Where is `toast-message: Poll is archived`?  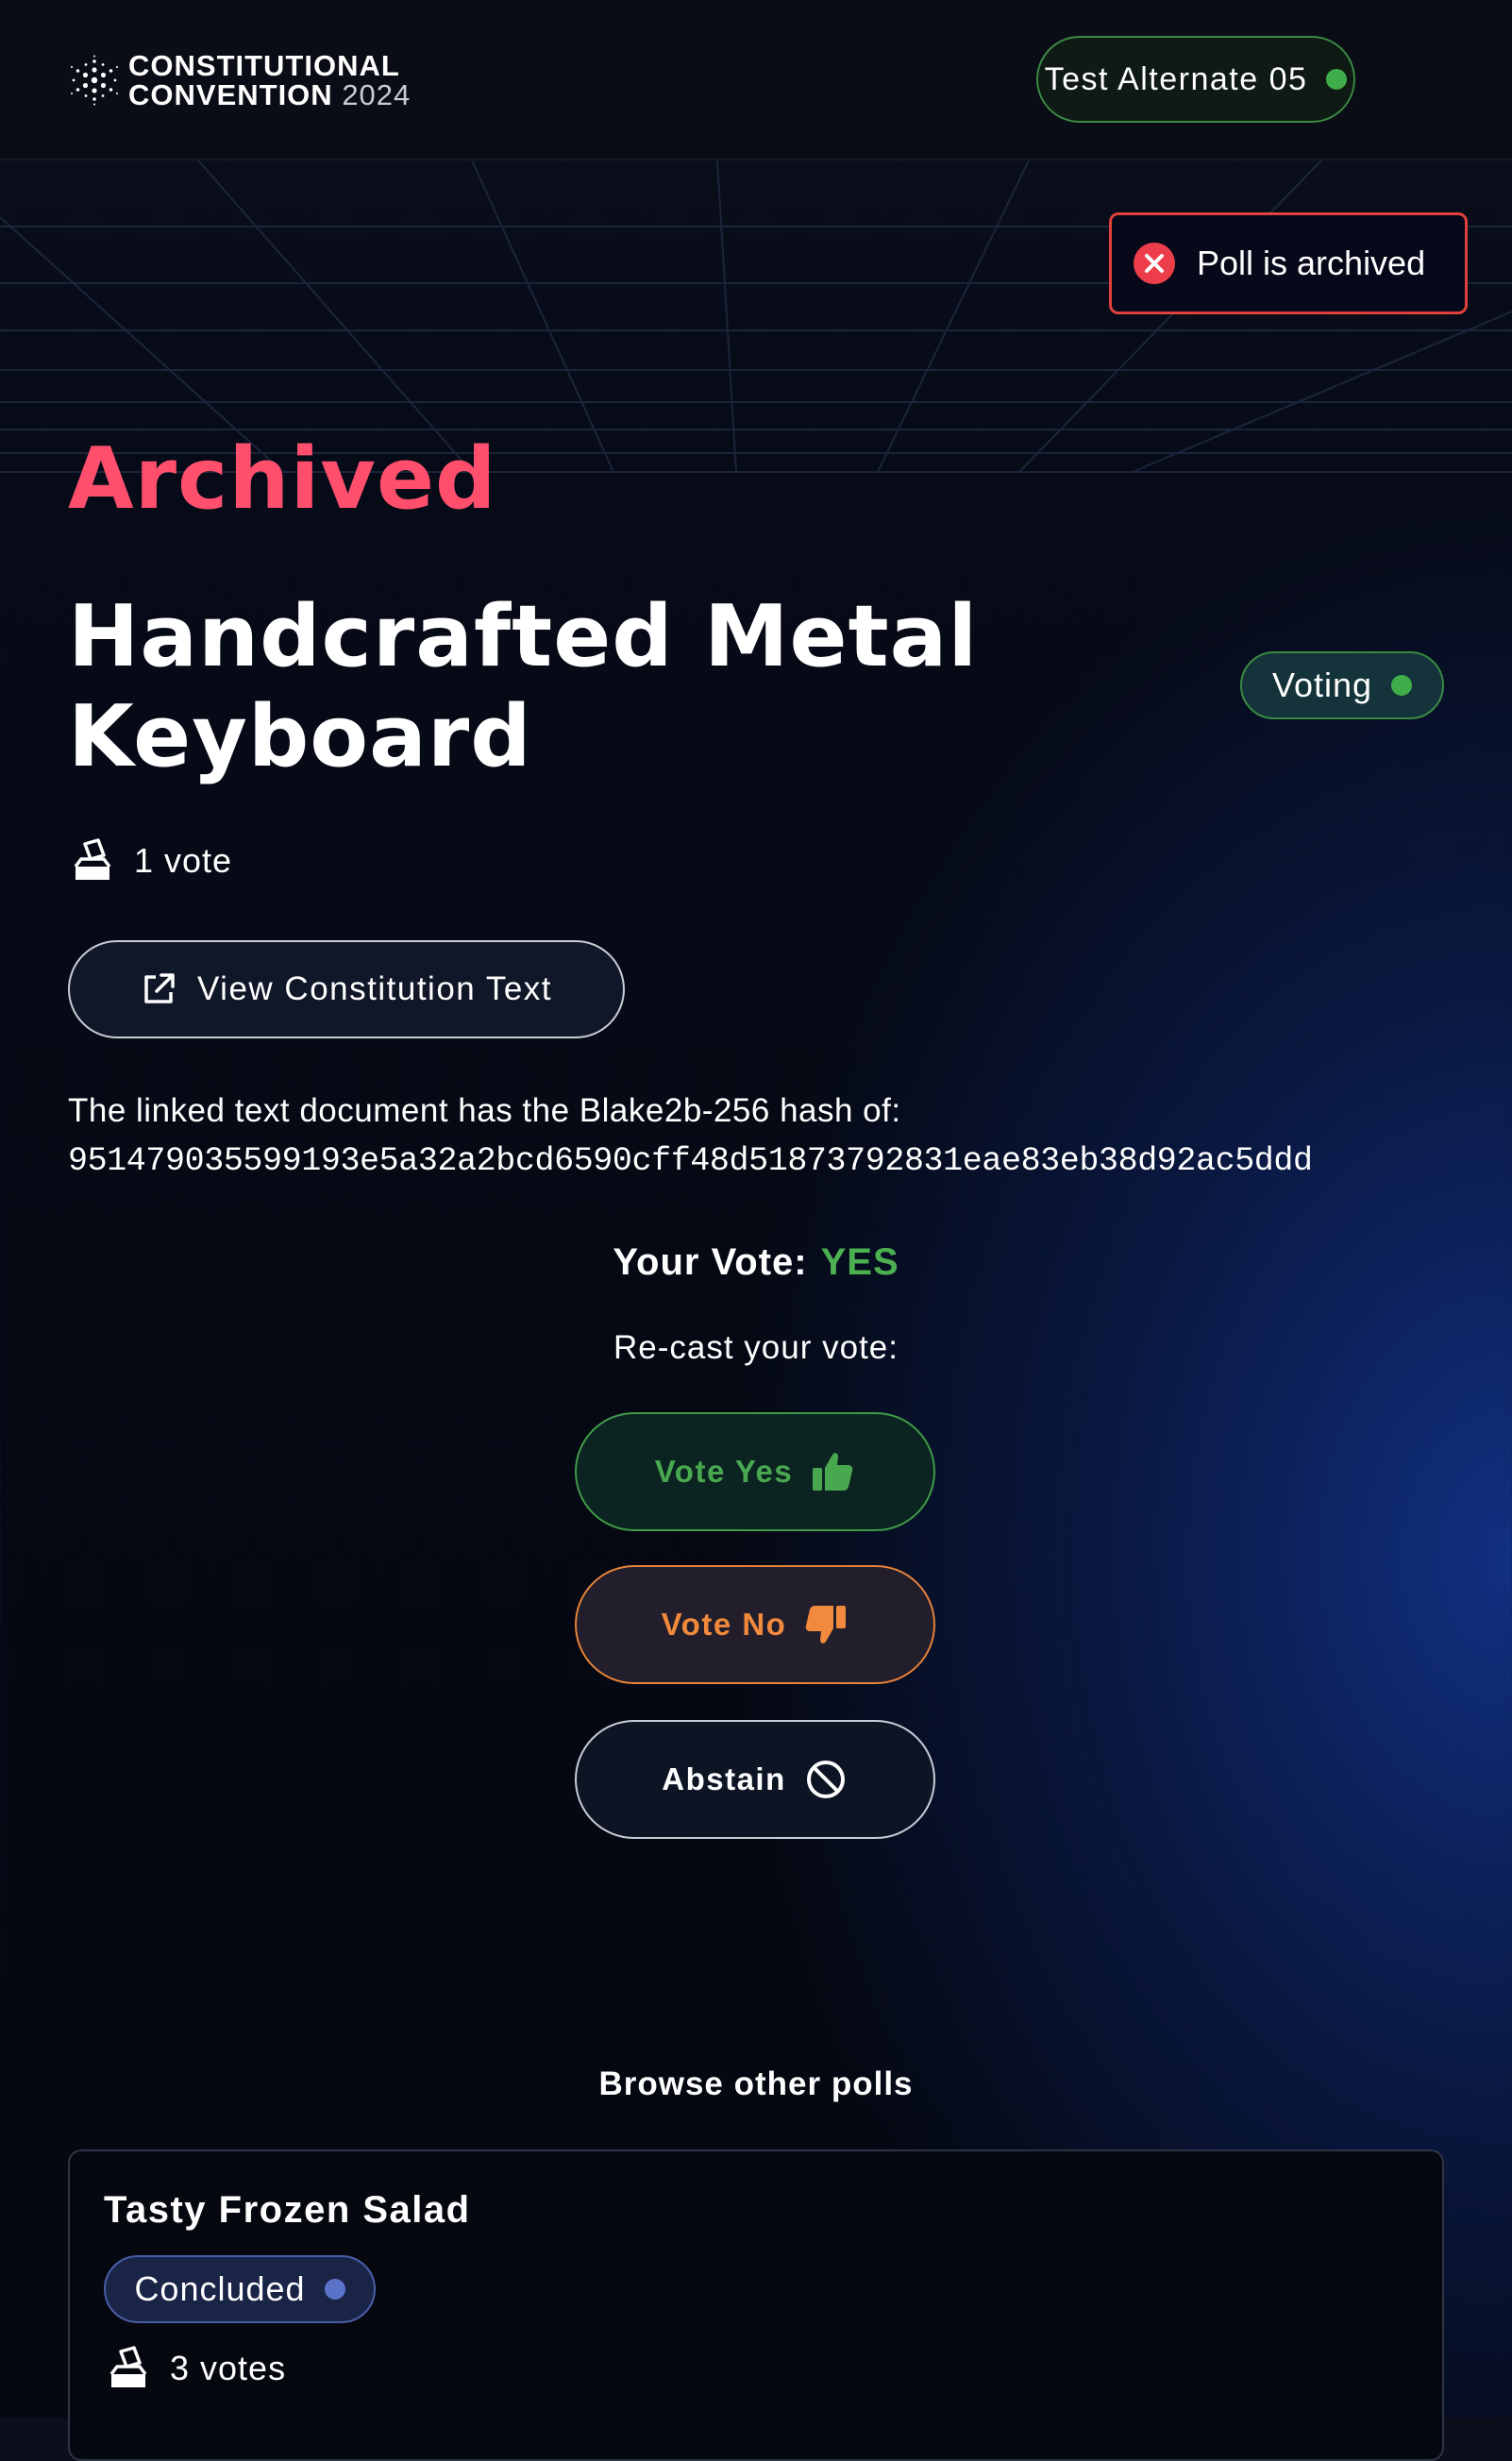 toast-message: Poll is archived is located at coordinates (1311, 263).